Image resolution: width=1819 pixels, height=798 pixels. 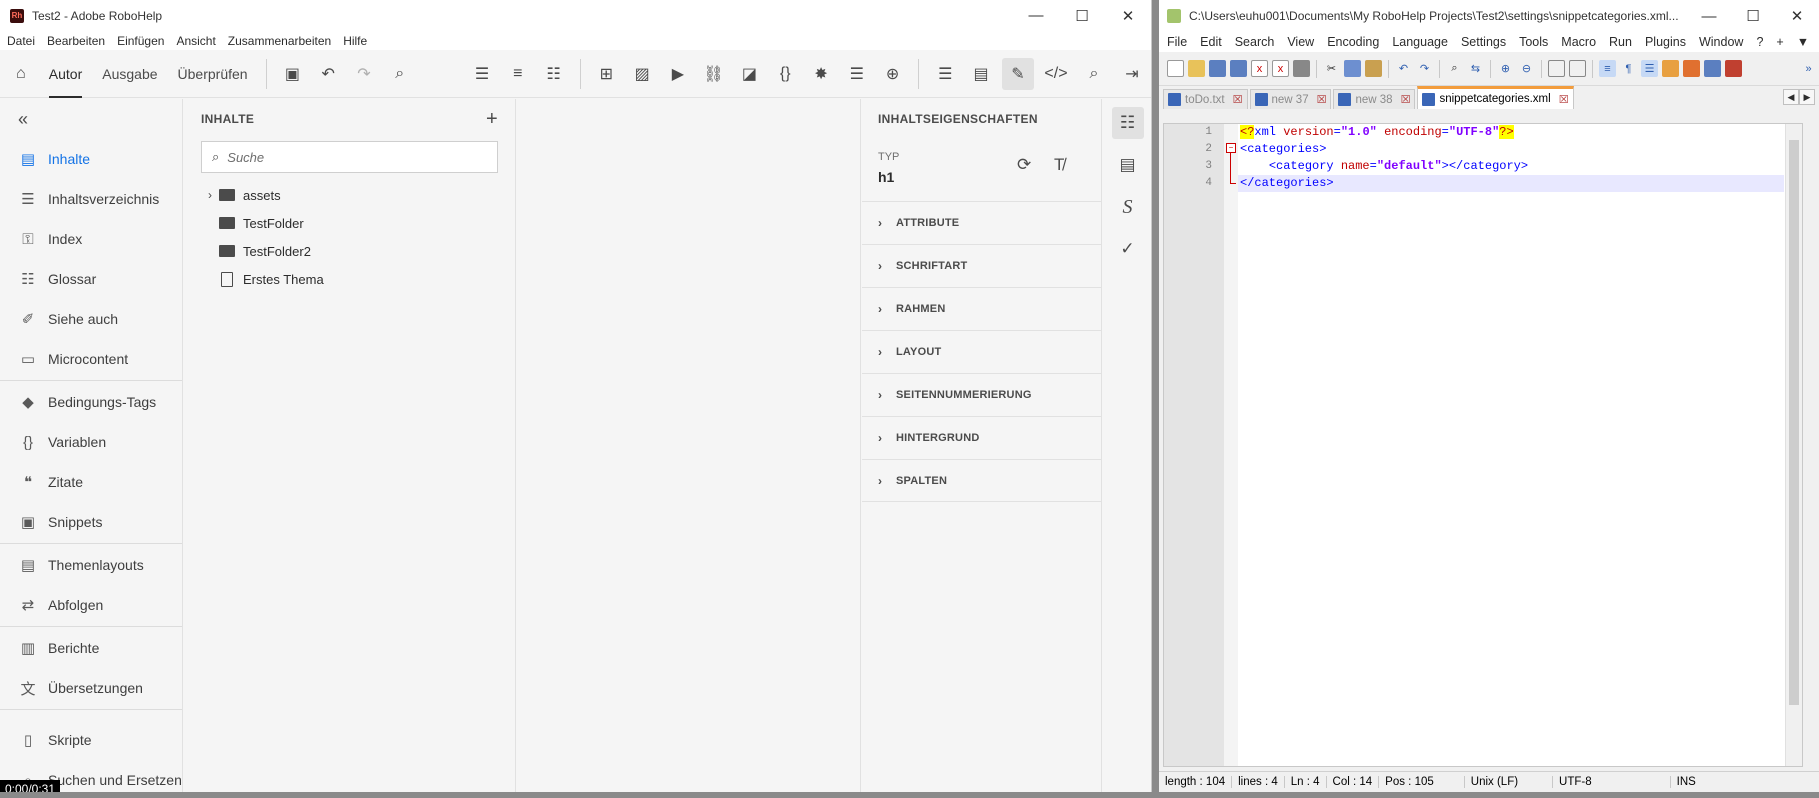 I want to click on section-schriftart: › SCHRIFTART, so click(x=981, y=265).